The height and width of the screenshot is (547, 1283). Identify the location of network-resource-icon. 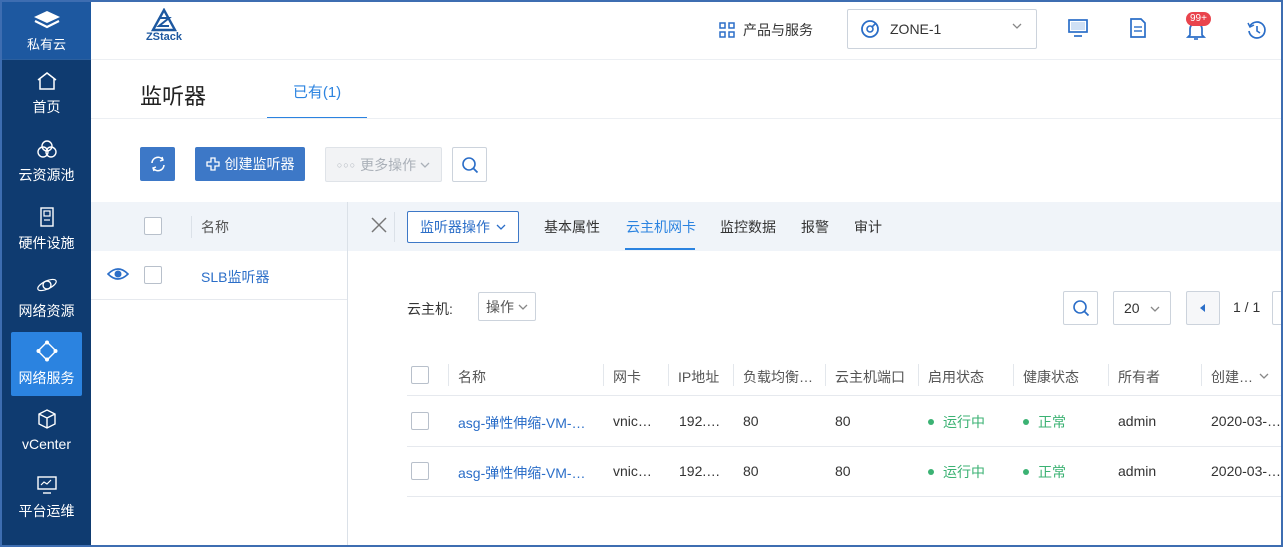
(46, 285).